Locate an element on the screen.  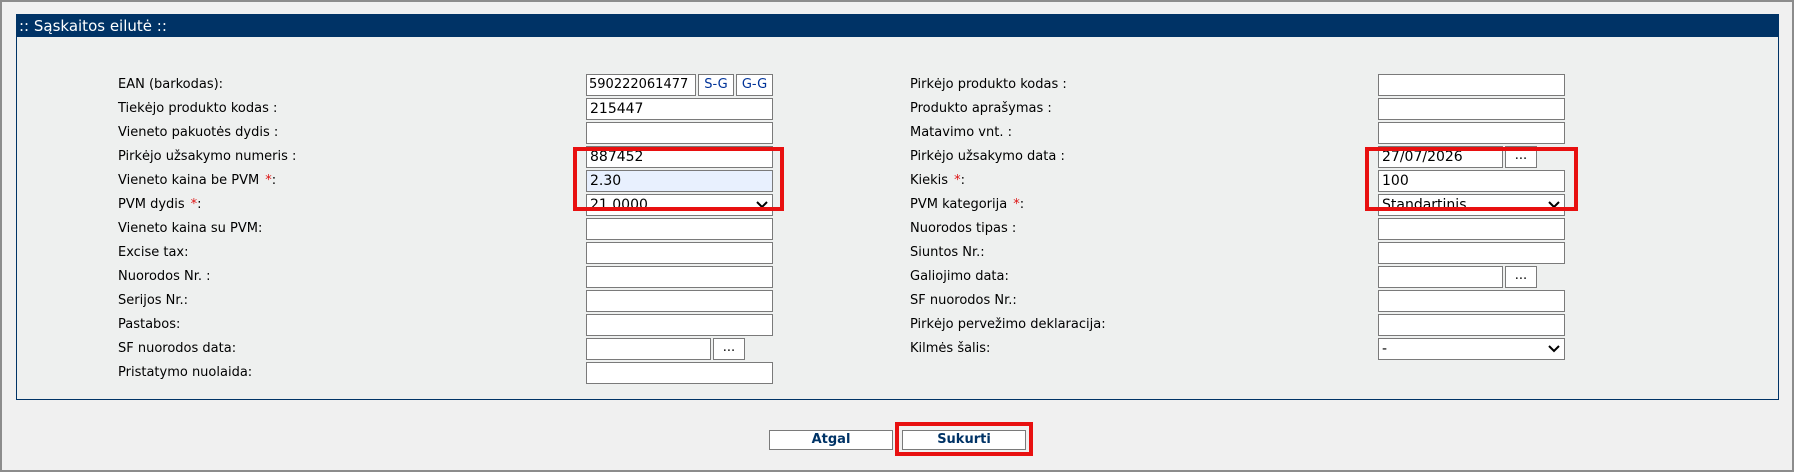
ean-sg-button: S-G is located at coordinates (716, 85).